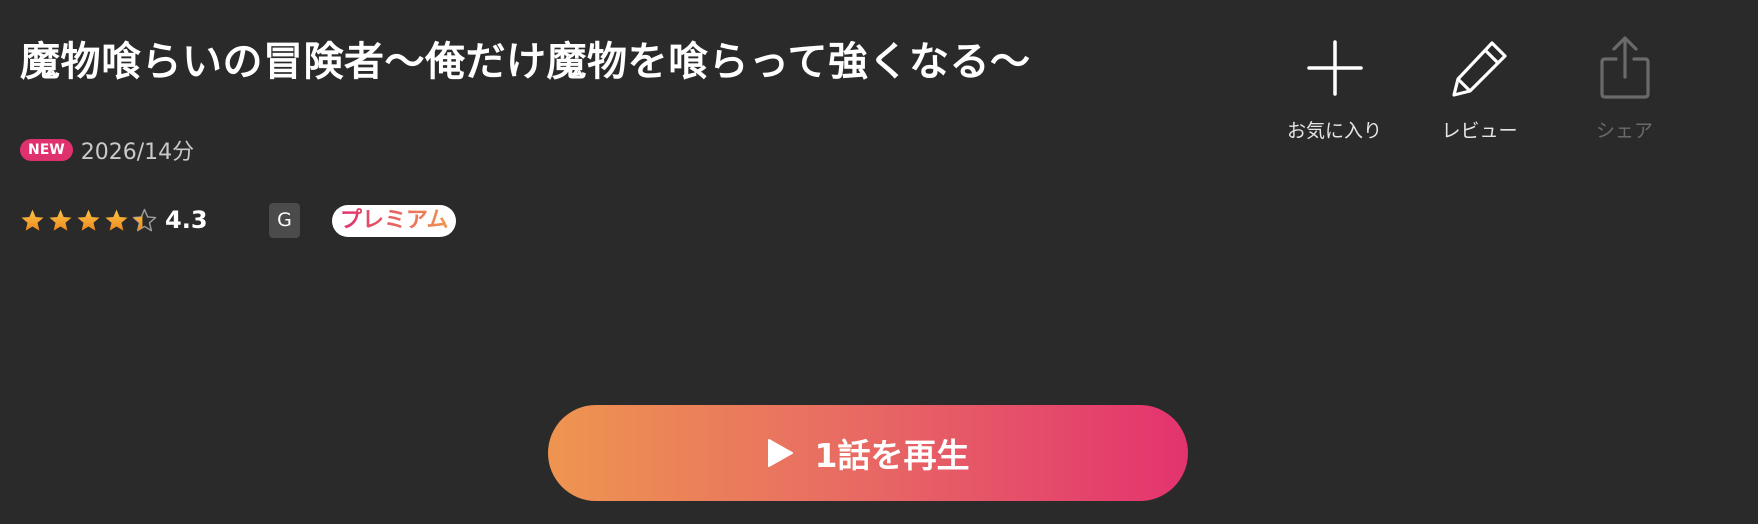 Image resolution: width=1758 pixels, height=524 pixels. Describe the element at coordinates (892, 455) in the screenshot. I see `play-button-label: 1話を再生` at that location.